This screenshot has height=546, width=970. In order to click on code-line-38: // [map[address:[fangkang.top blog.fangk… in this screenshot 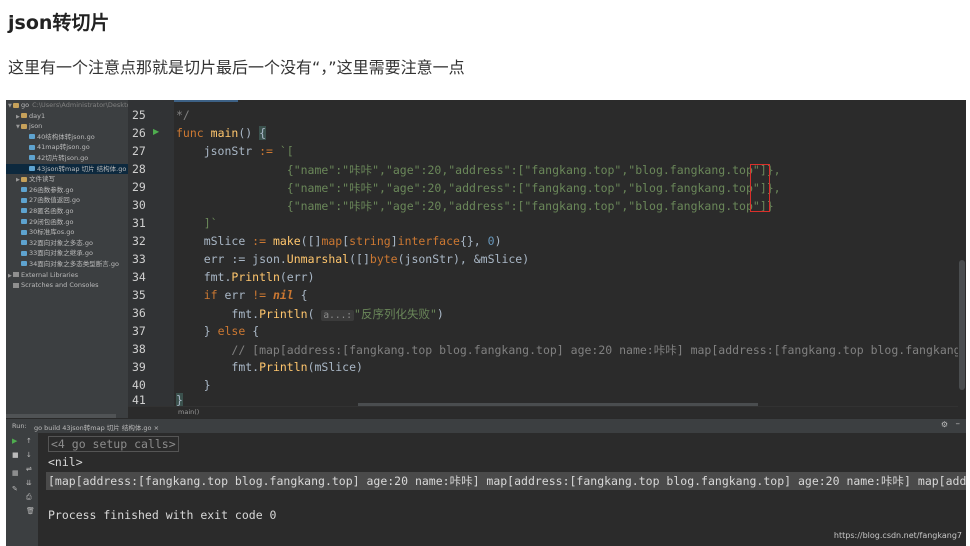, I will do `click(571, 350)`.